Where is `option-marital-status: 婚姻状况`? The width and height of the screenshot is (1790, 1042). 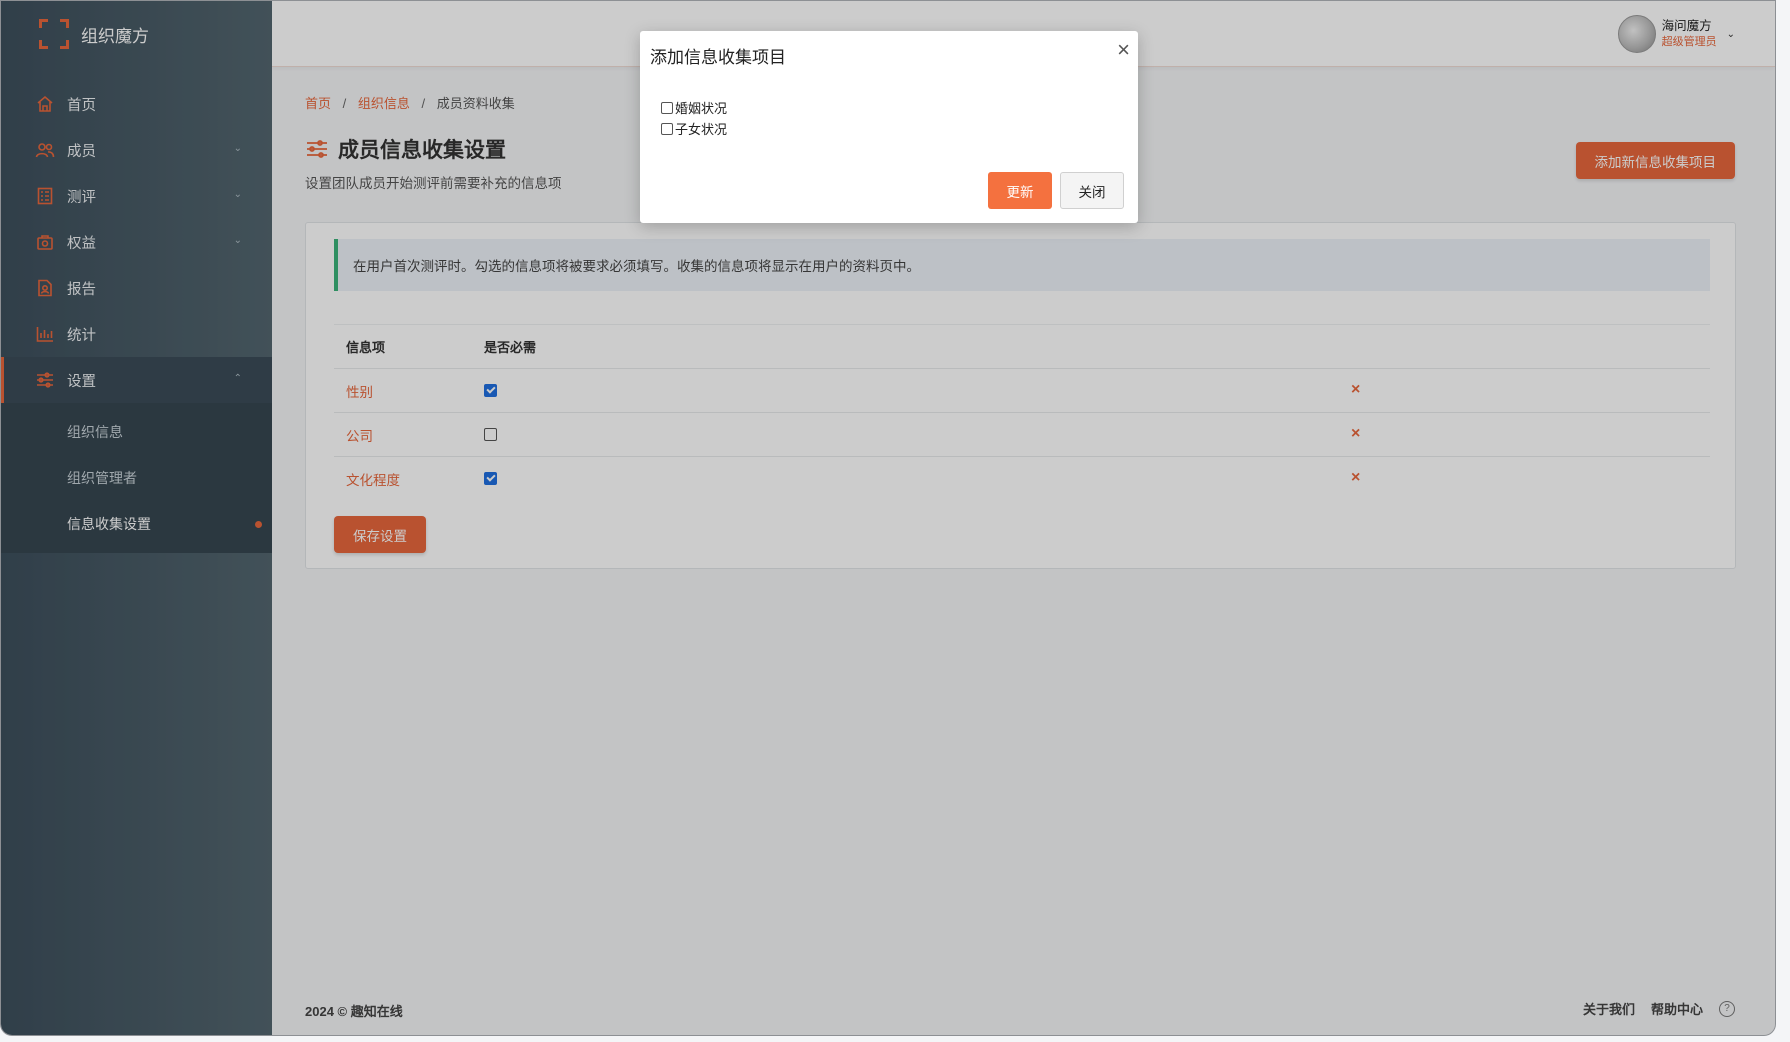 option-marital-status: 婚姻状况 is located at coordinates (694, 107).